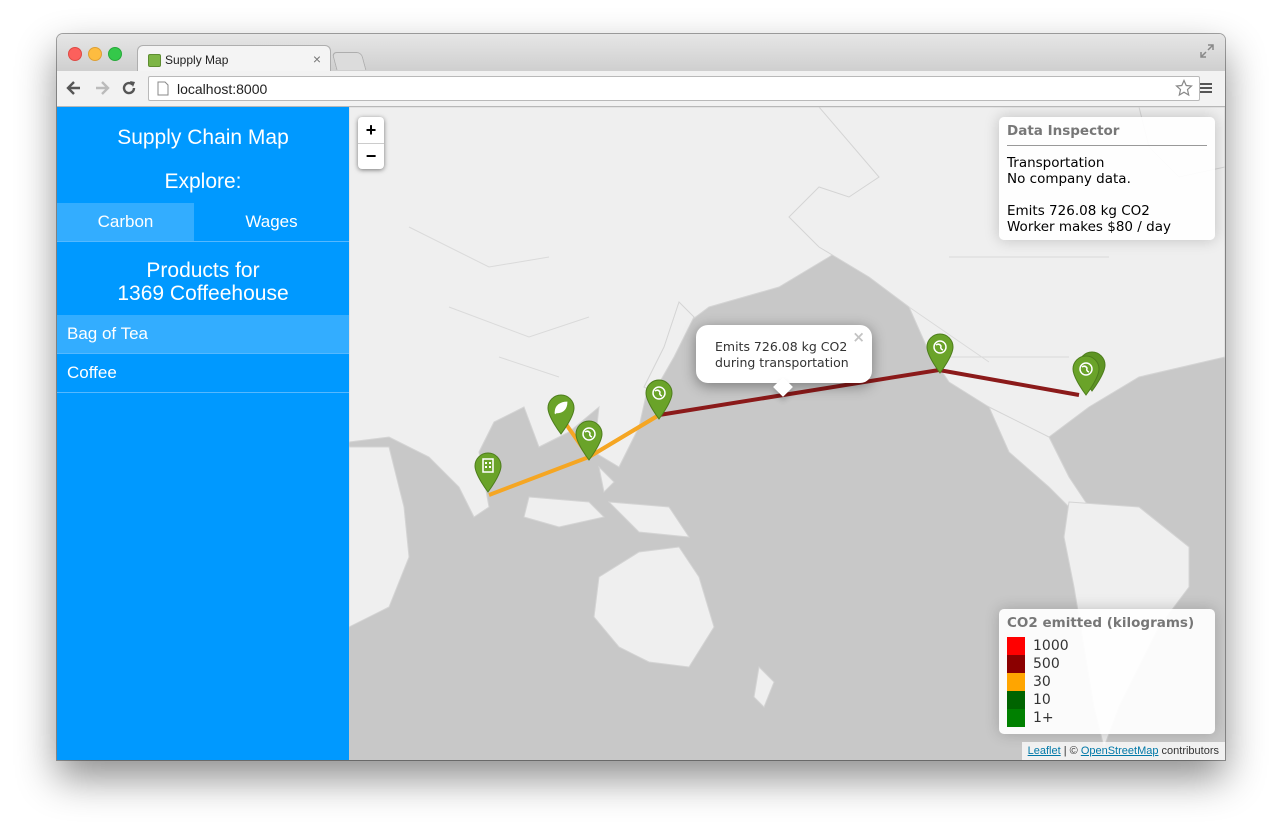 This screenshot has height=839, width=1282. I want to click on landmass-new-zealand, so click(764, 686).